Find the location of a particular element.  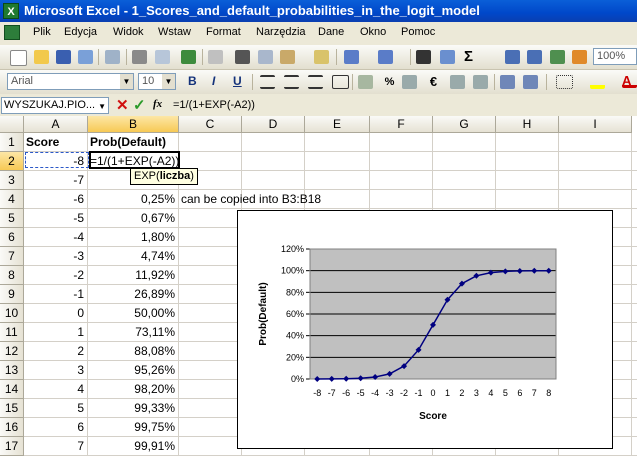

cell-c4-note: can be copied into B3:B18 is located at coordinates (251, 199).